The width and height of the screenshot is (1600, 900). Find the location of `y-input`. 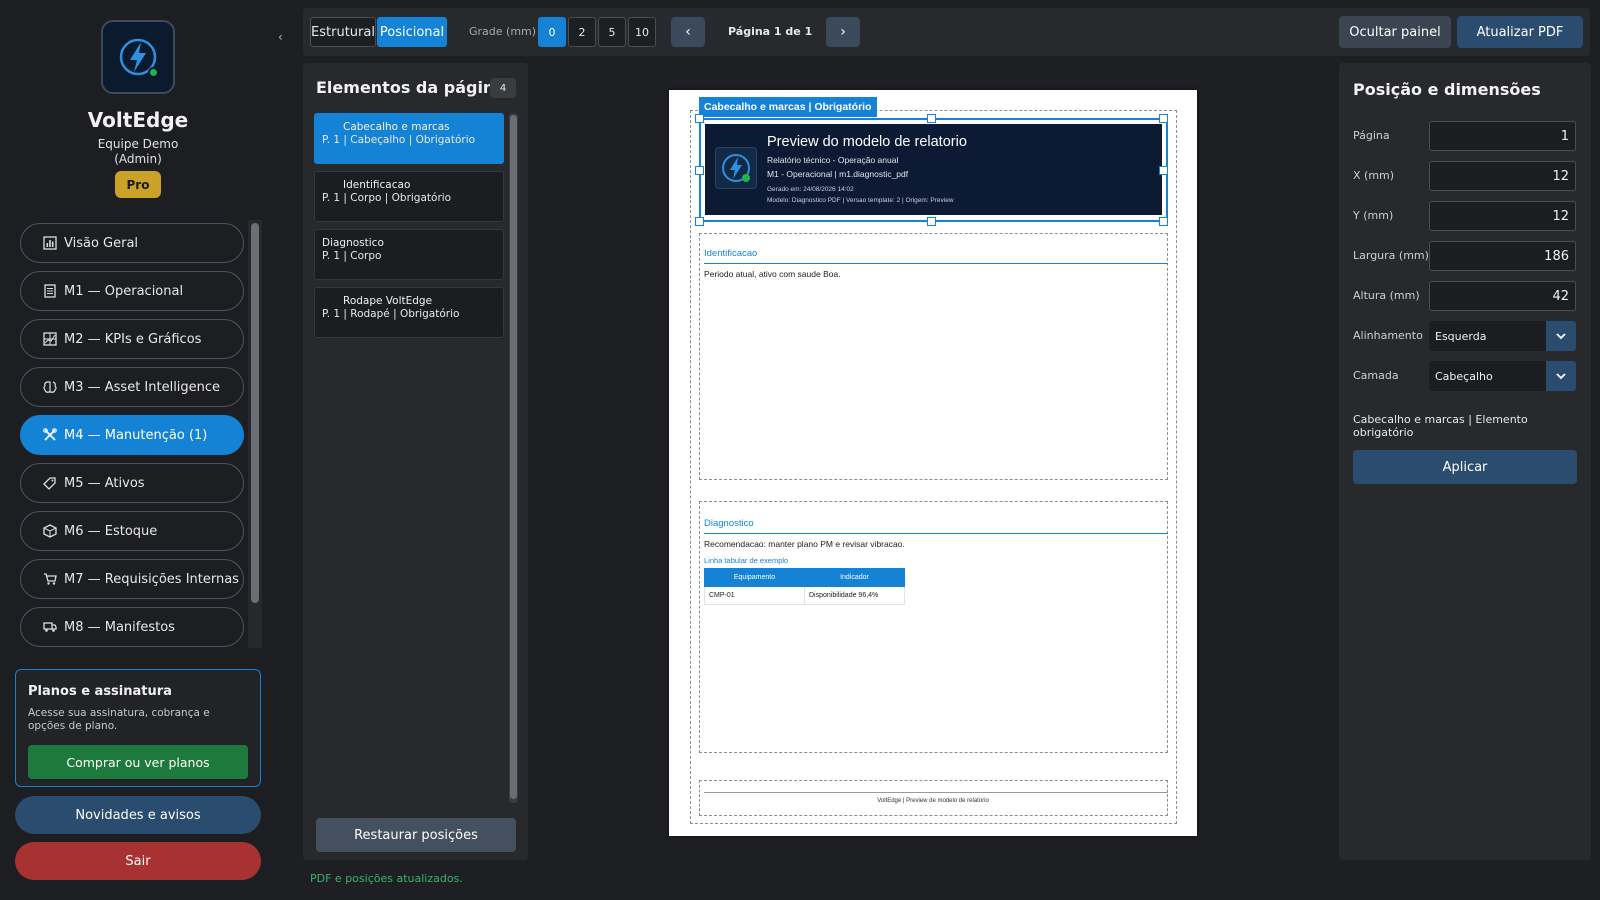

y-input is located at coordinates (1502, 216).